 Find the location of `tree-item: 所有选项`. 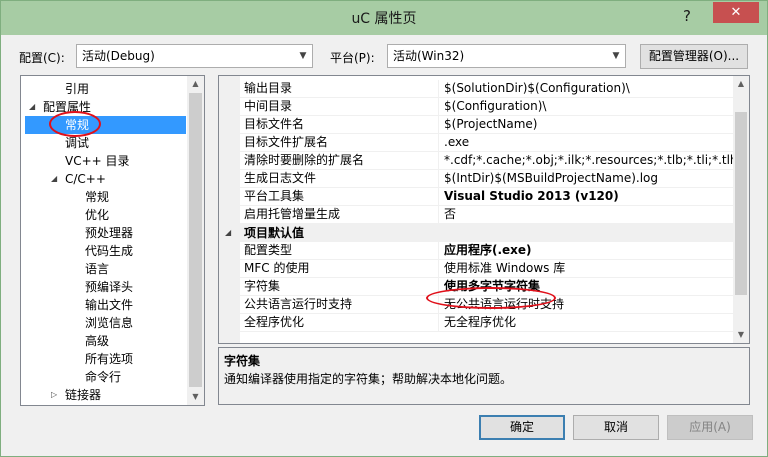

tree-item: 所有选项 is located at coordinates (109, 359).